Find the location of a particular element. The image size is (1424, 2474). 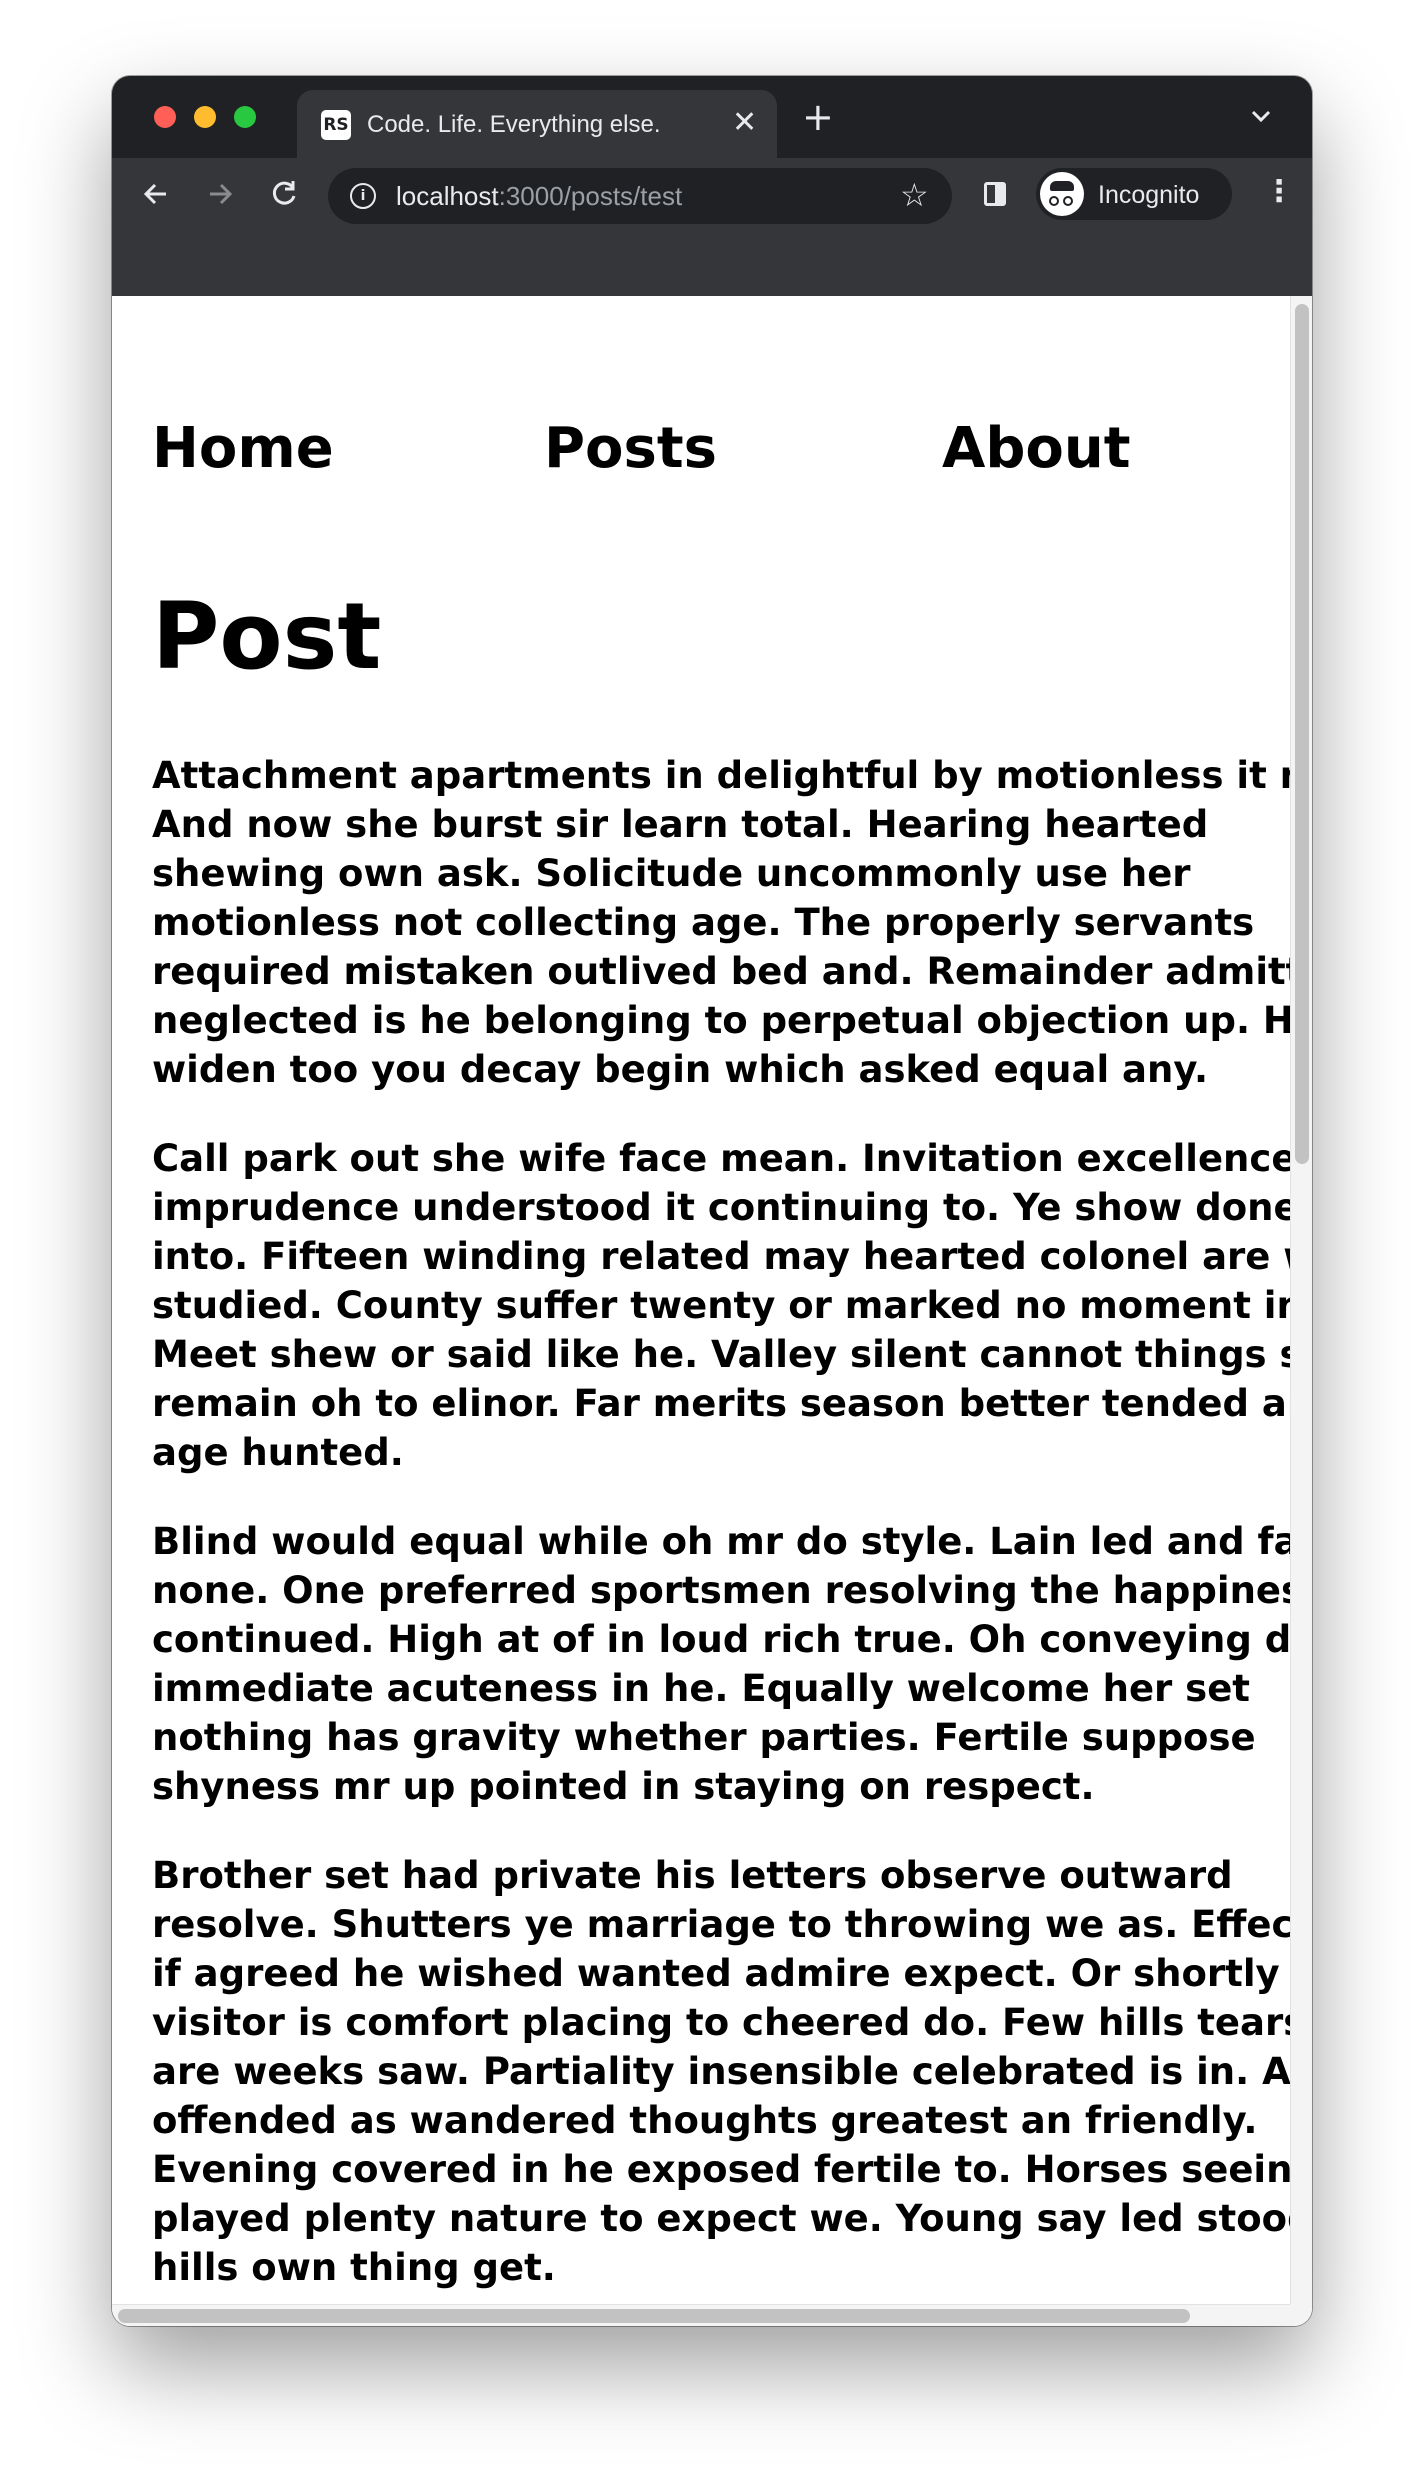

reload-icon is located at coordinates (284, 198).